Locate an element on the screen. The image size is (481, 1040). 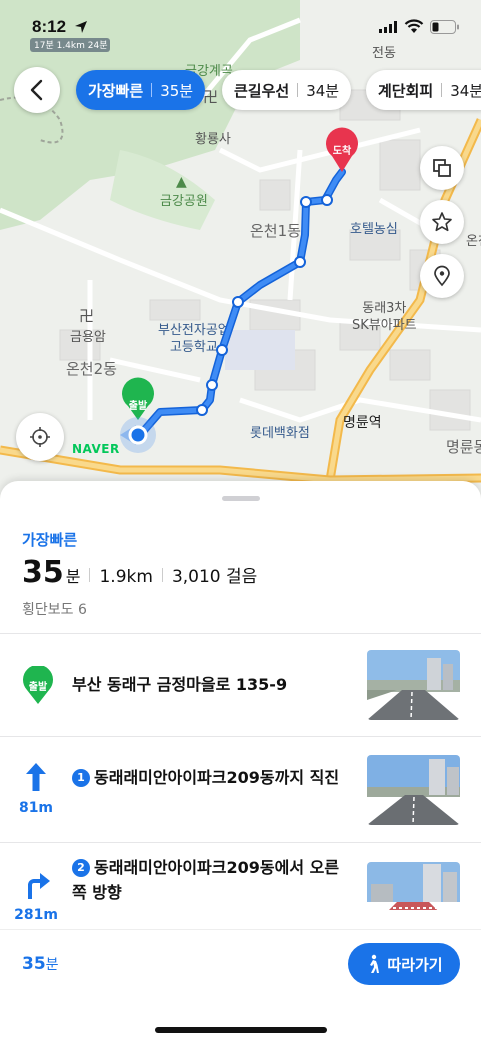
tab-main-road: 큰길우선 34분 is located at coordinates (287, 90).